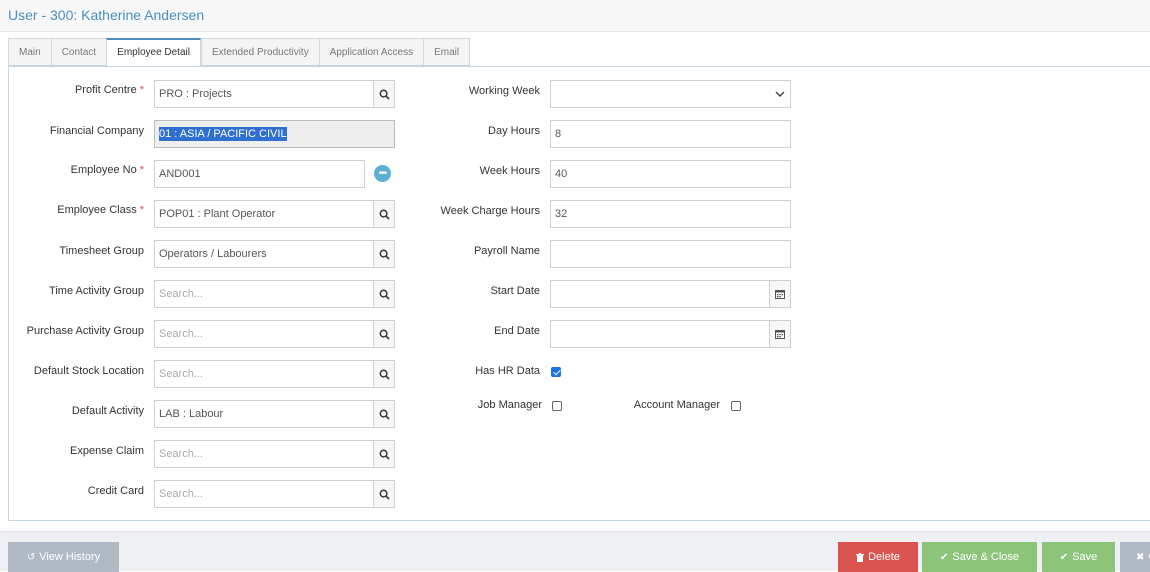 The image size is (1150, 572). Describe the element at coordinates (506, 251) in the screenshot. I see `payroll-name-label: Payroll Name` at that location.